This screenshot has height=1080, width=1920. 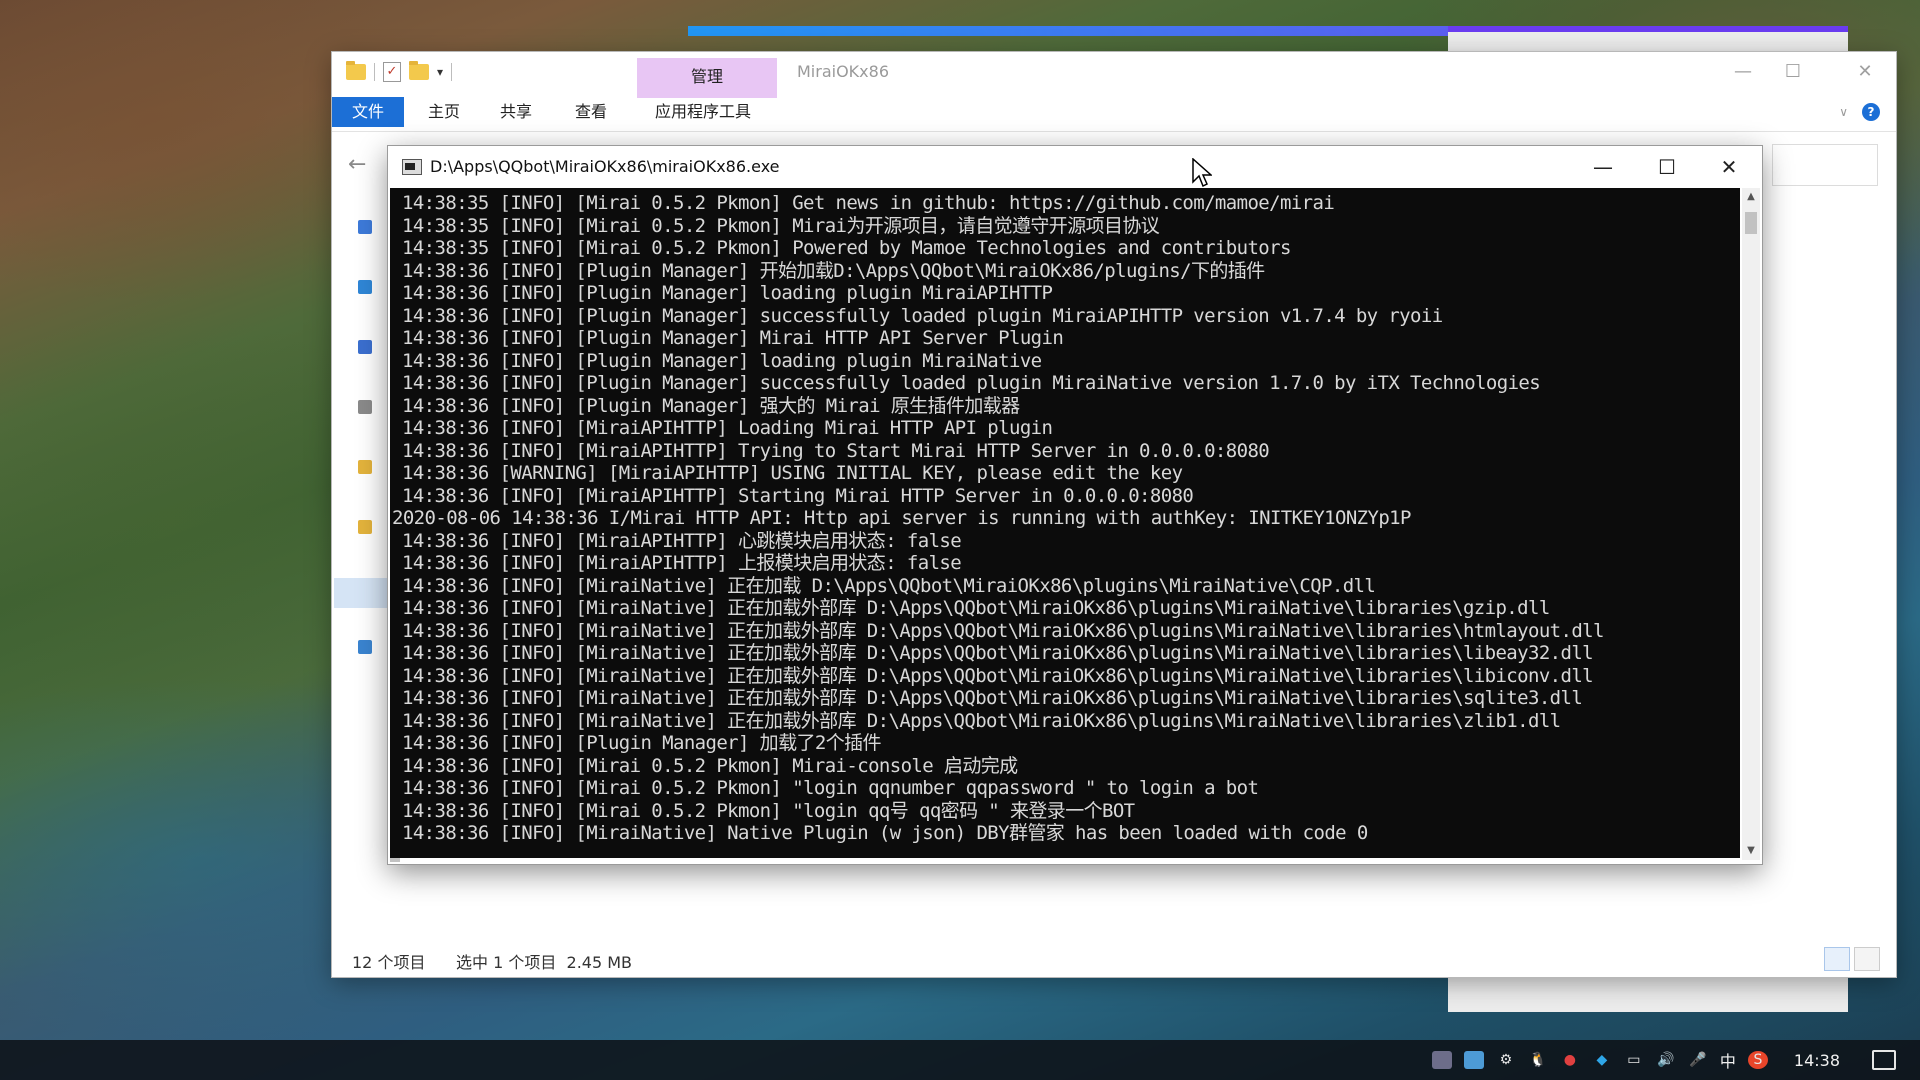 What do you see at coordinates (1817, 1060) in the screenshot?
I see `taskbar-clock: 14:38` at bounding box center [1817, 1060].